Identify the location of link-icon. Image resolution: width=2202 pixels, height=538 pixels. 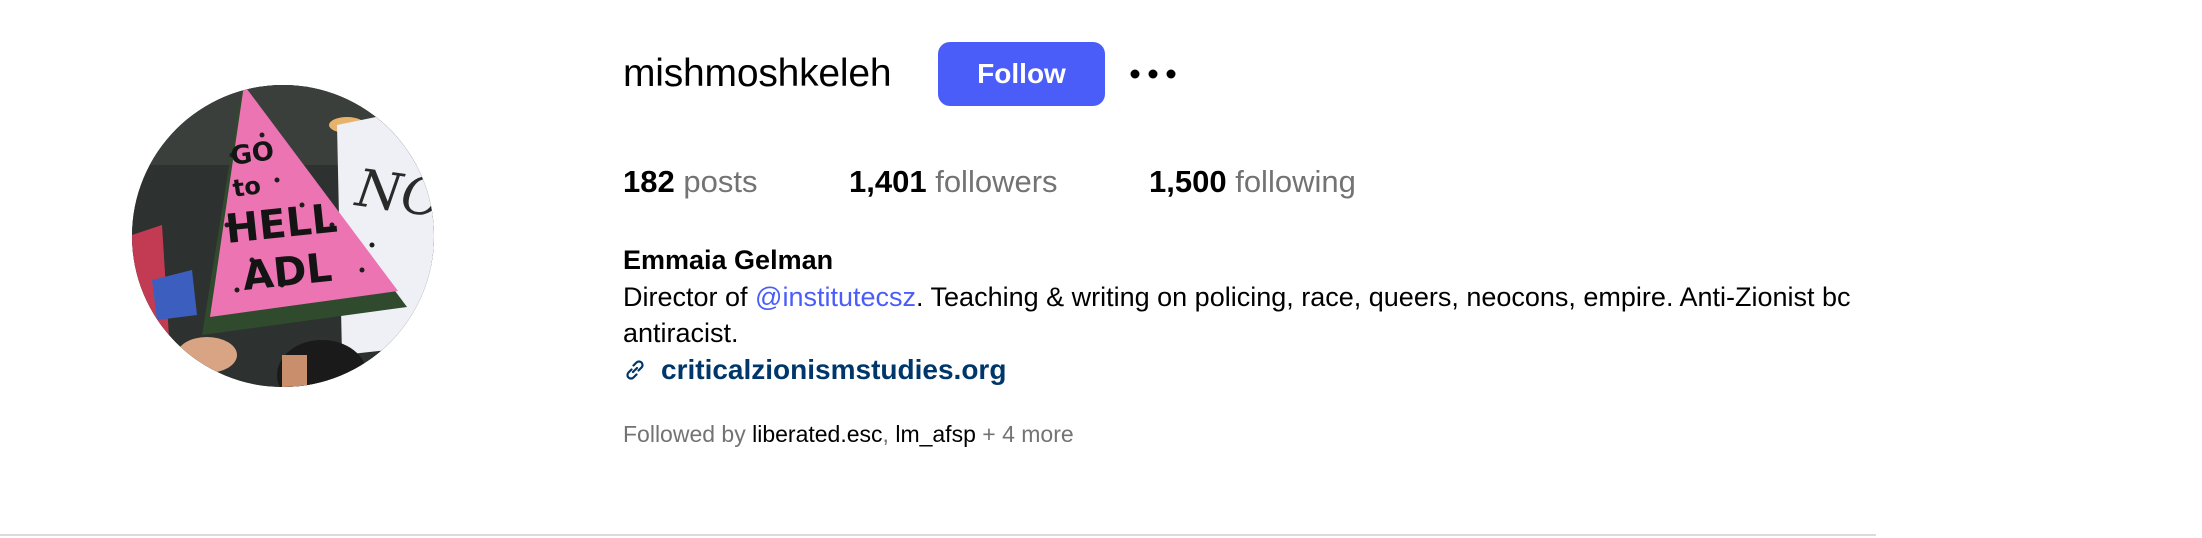
(635, 370).